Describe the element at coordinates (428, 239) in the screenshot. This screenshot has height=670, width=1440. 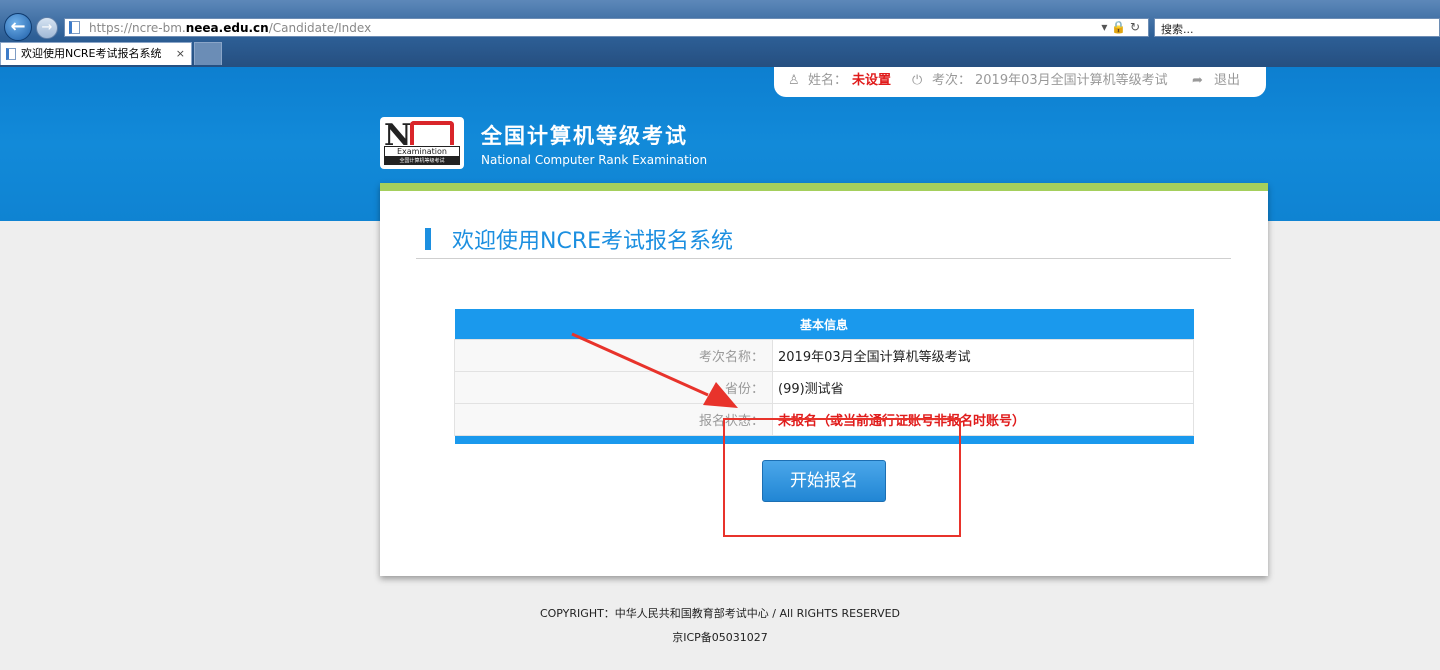
I see `title-marker` at that location.